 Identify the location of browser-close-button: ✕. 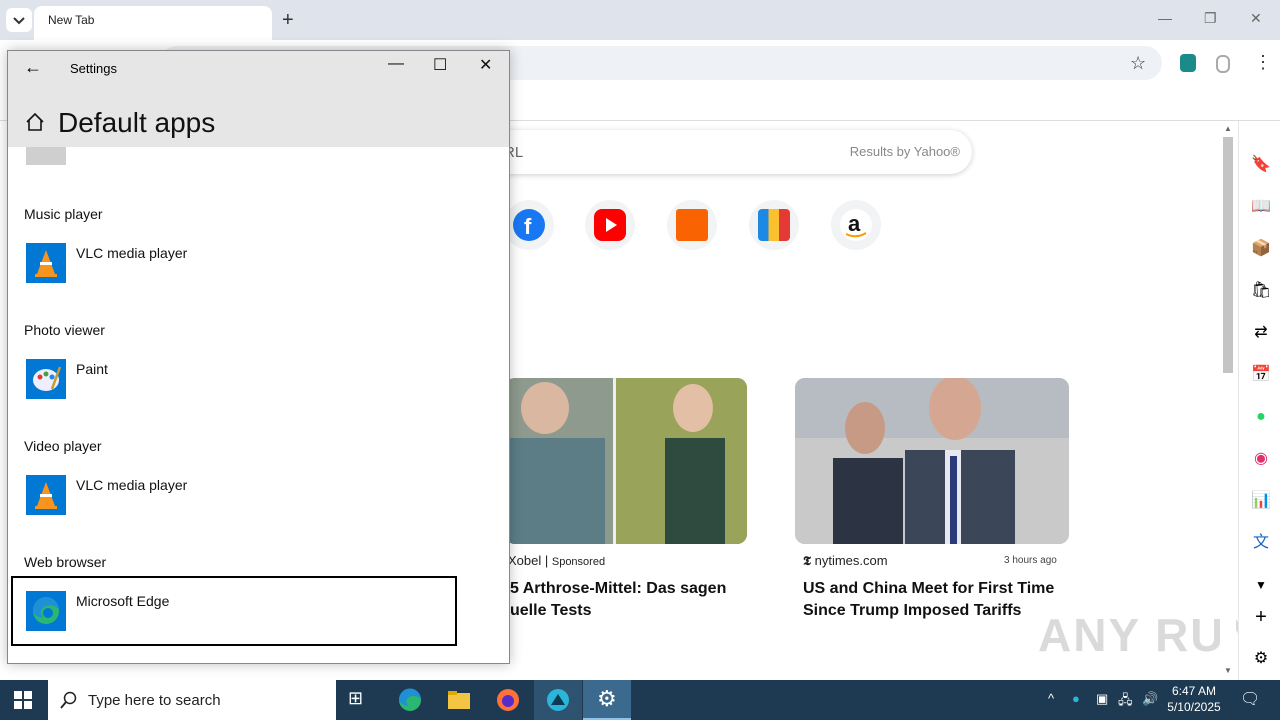
(1256, 18).